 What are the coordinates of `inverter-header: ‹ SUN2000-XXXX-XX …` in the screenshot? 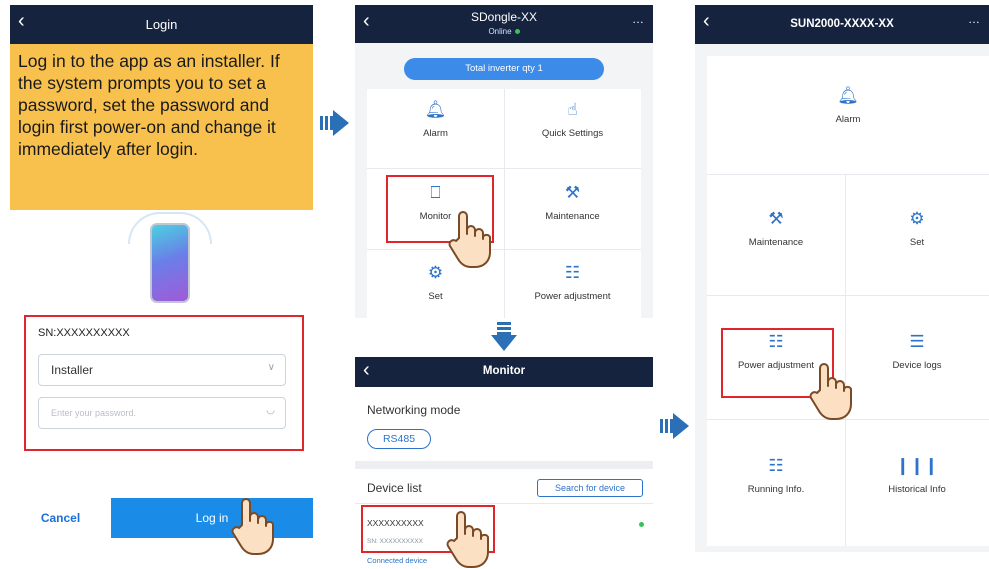 It's located at (842, 24).